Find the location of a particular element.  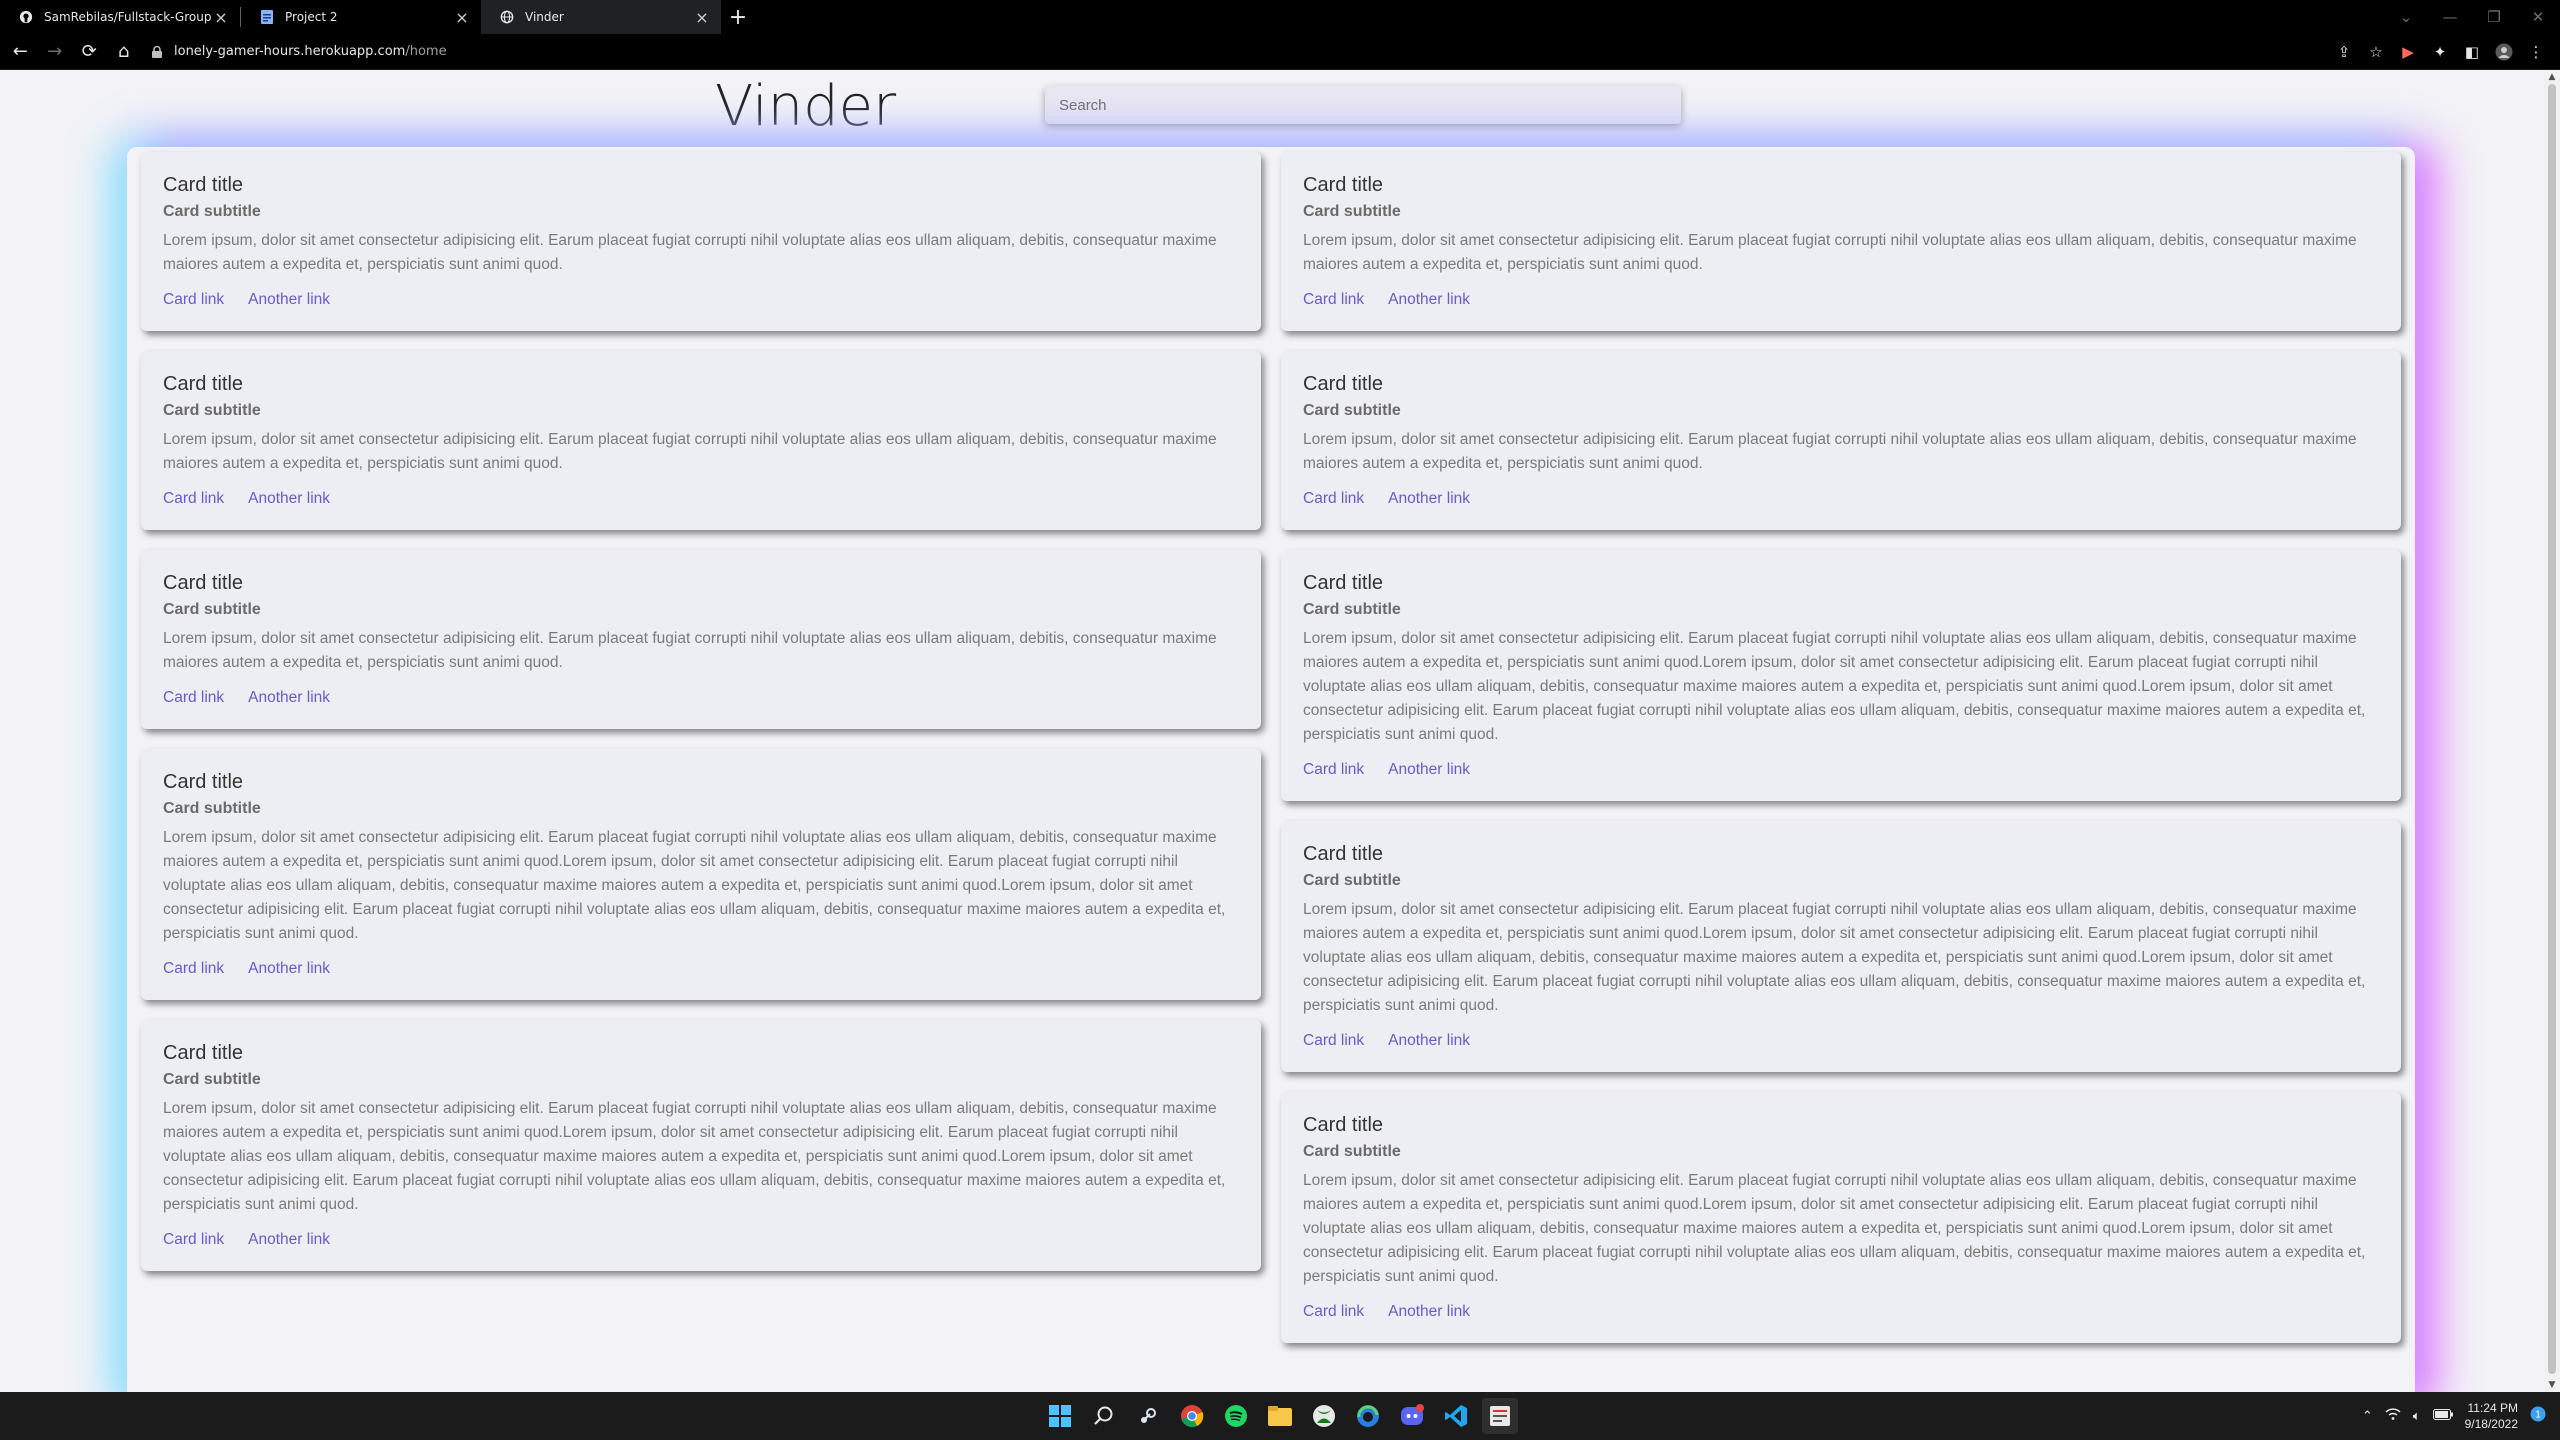

tab-label: Vinder is located at coordinates (544, 17).